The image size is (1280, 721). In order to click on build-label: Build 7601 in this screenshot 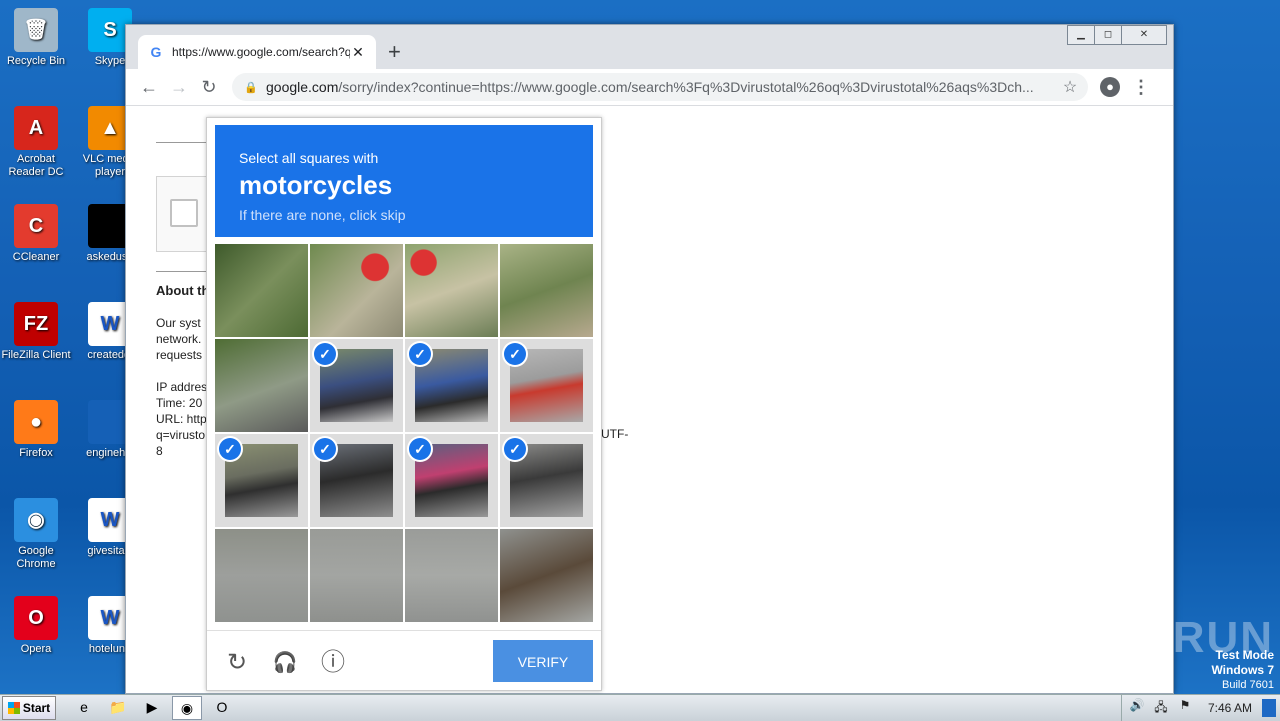, I will do `click(1248, 685)`.